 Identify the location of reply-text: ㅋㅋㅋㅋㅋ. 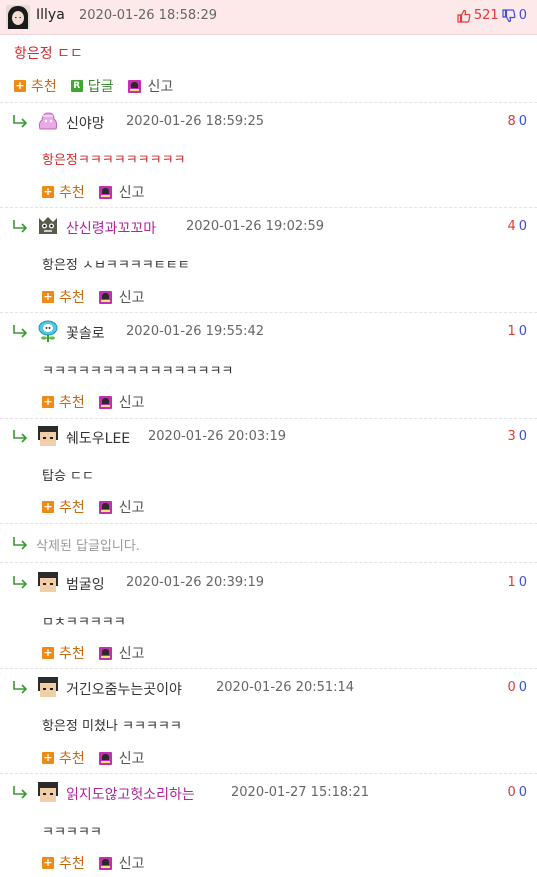
(72, 832).